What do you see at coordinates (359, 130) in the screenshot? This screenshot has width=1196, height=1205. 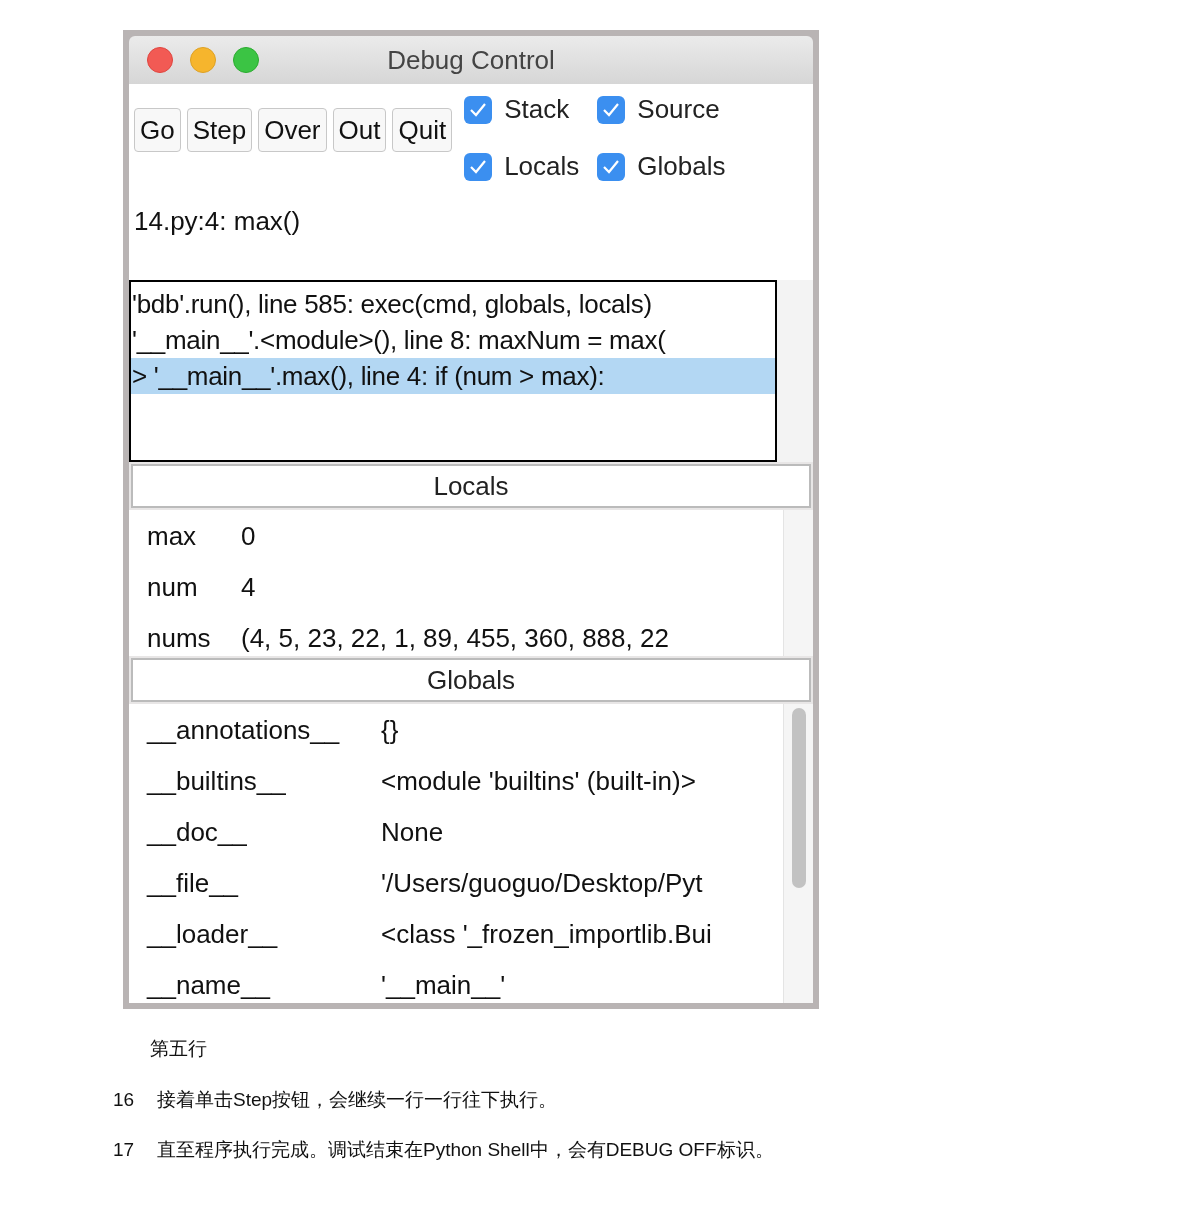 I see `toolbar-button: Out` at bounding box center [359, 130].